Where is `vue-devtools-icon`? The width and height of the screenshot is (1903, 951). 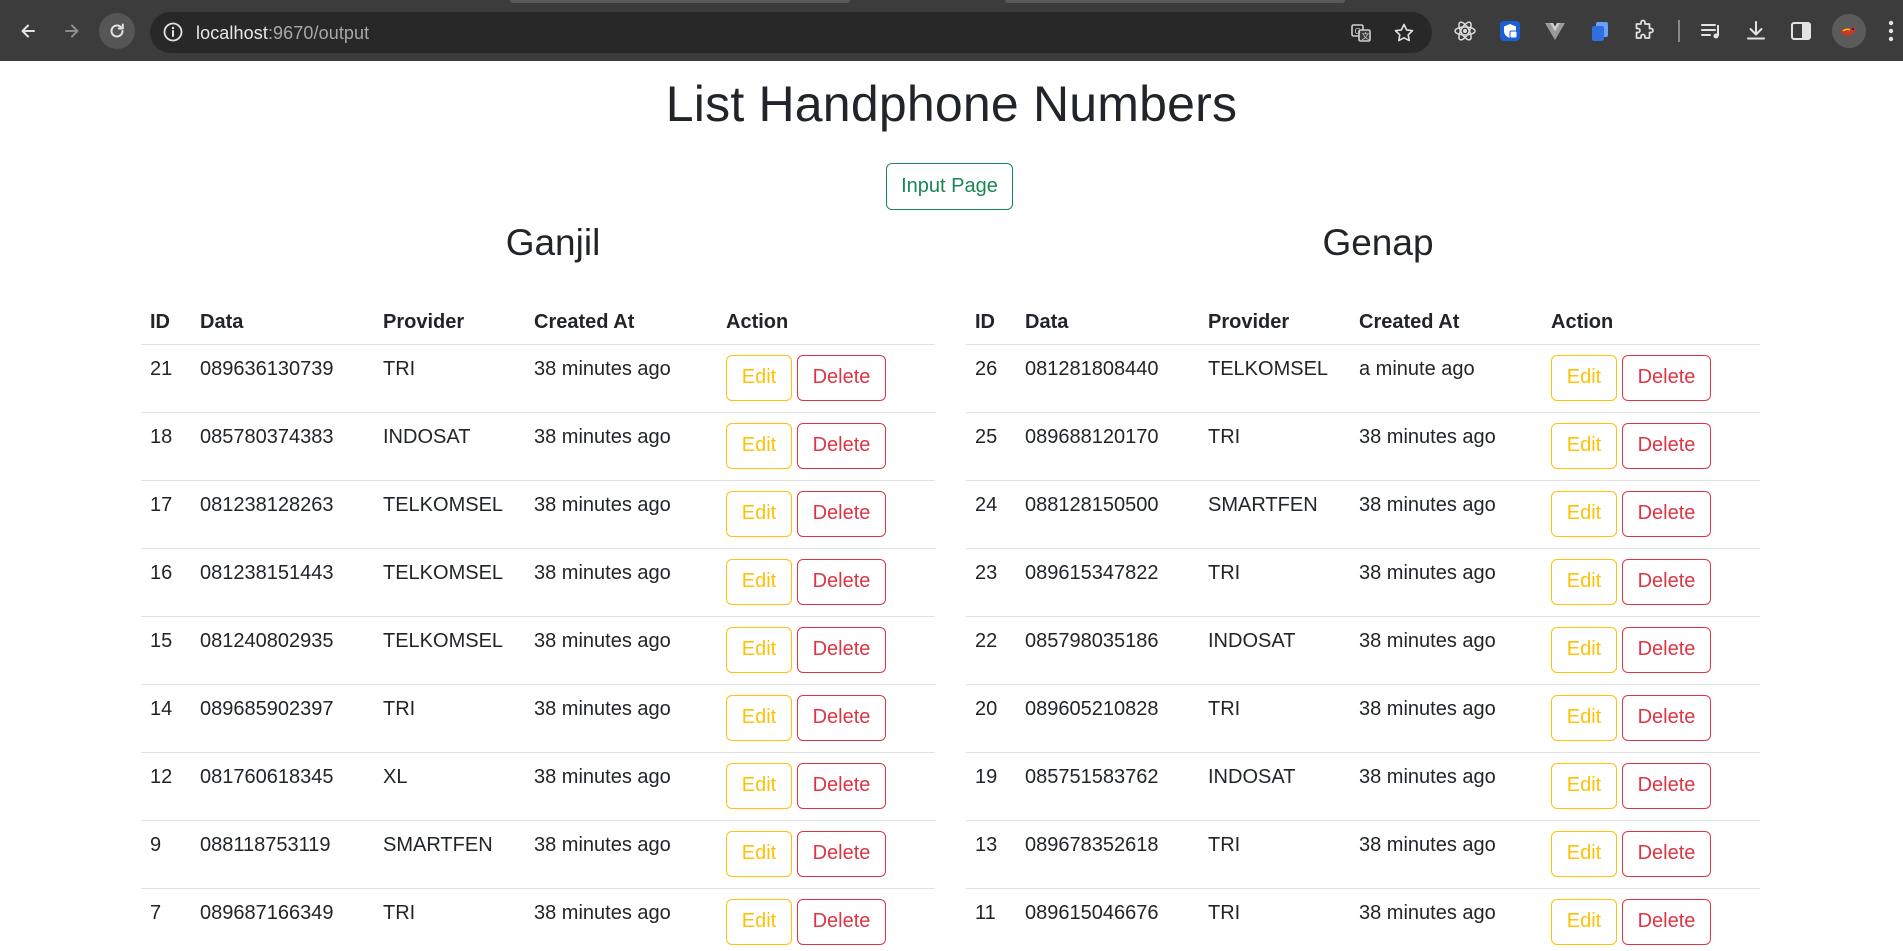 vue-devtools-icon is located at coordinates (1555, 31).